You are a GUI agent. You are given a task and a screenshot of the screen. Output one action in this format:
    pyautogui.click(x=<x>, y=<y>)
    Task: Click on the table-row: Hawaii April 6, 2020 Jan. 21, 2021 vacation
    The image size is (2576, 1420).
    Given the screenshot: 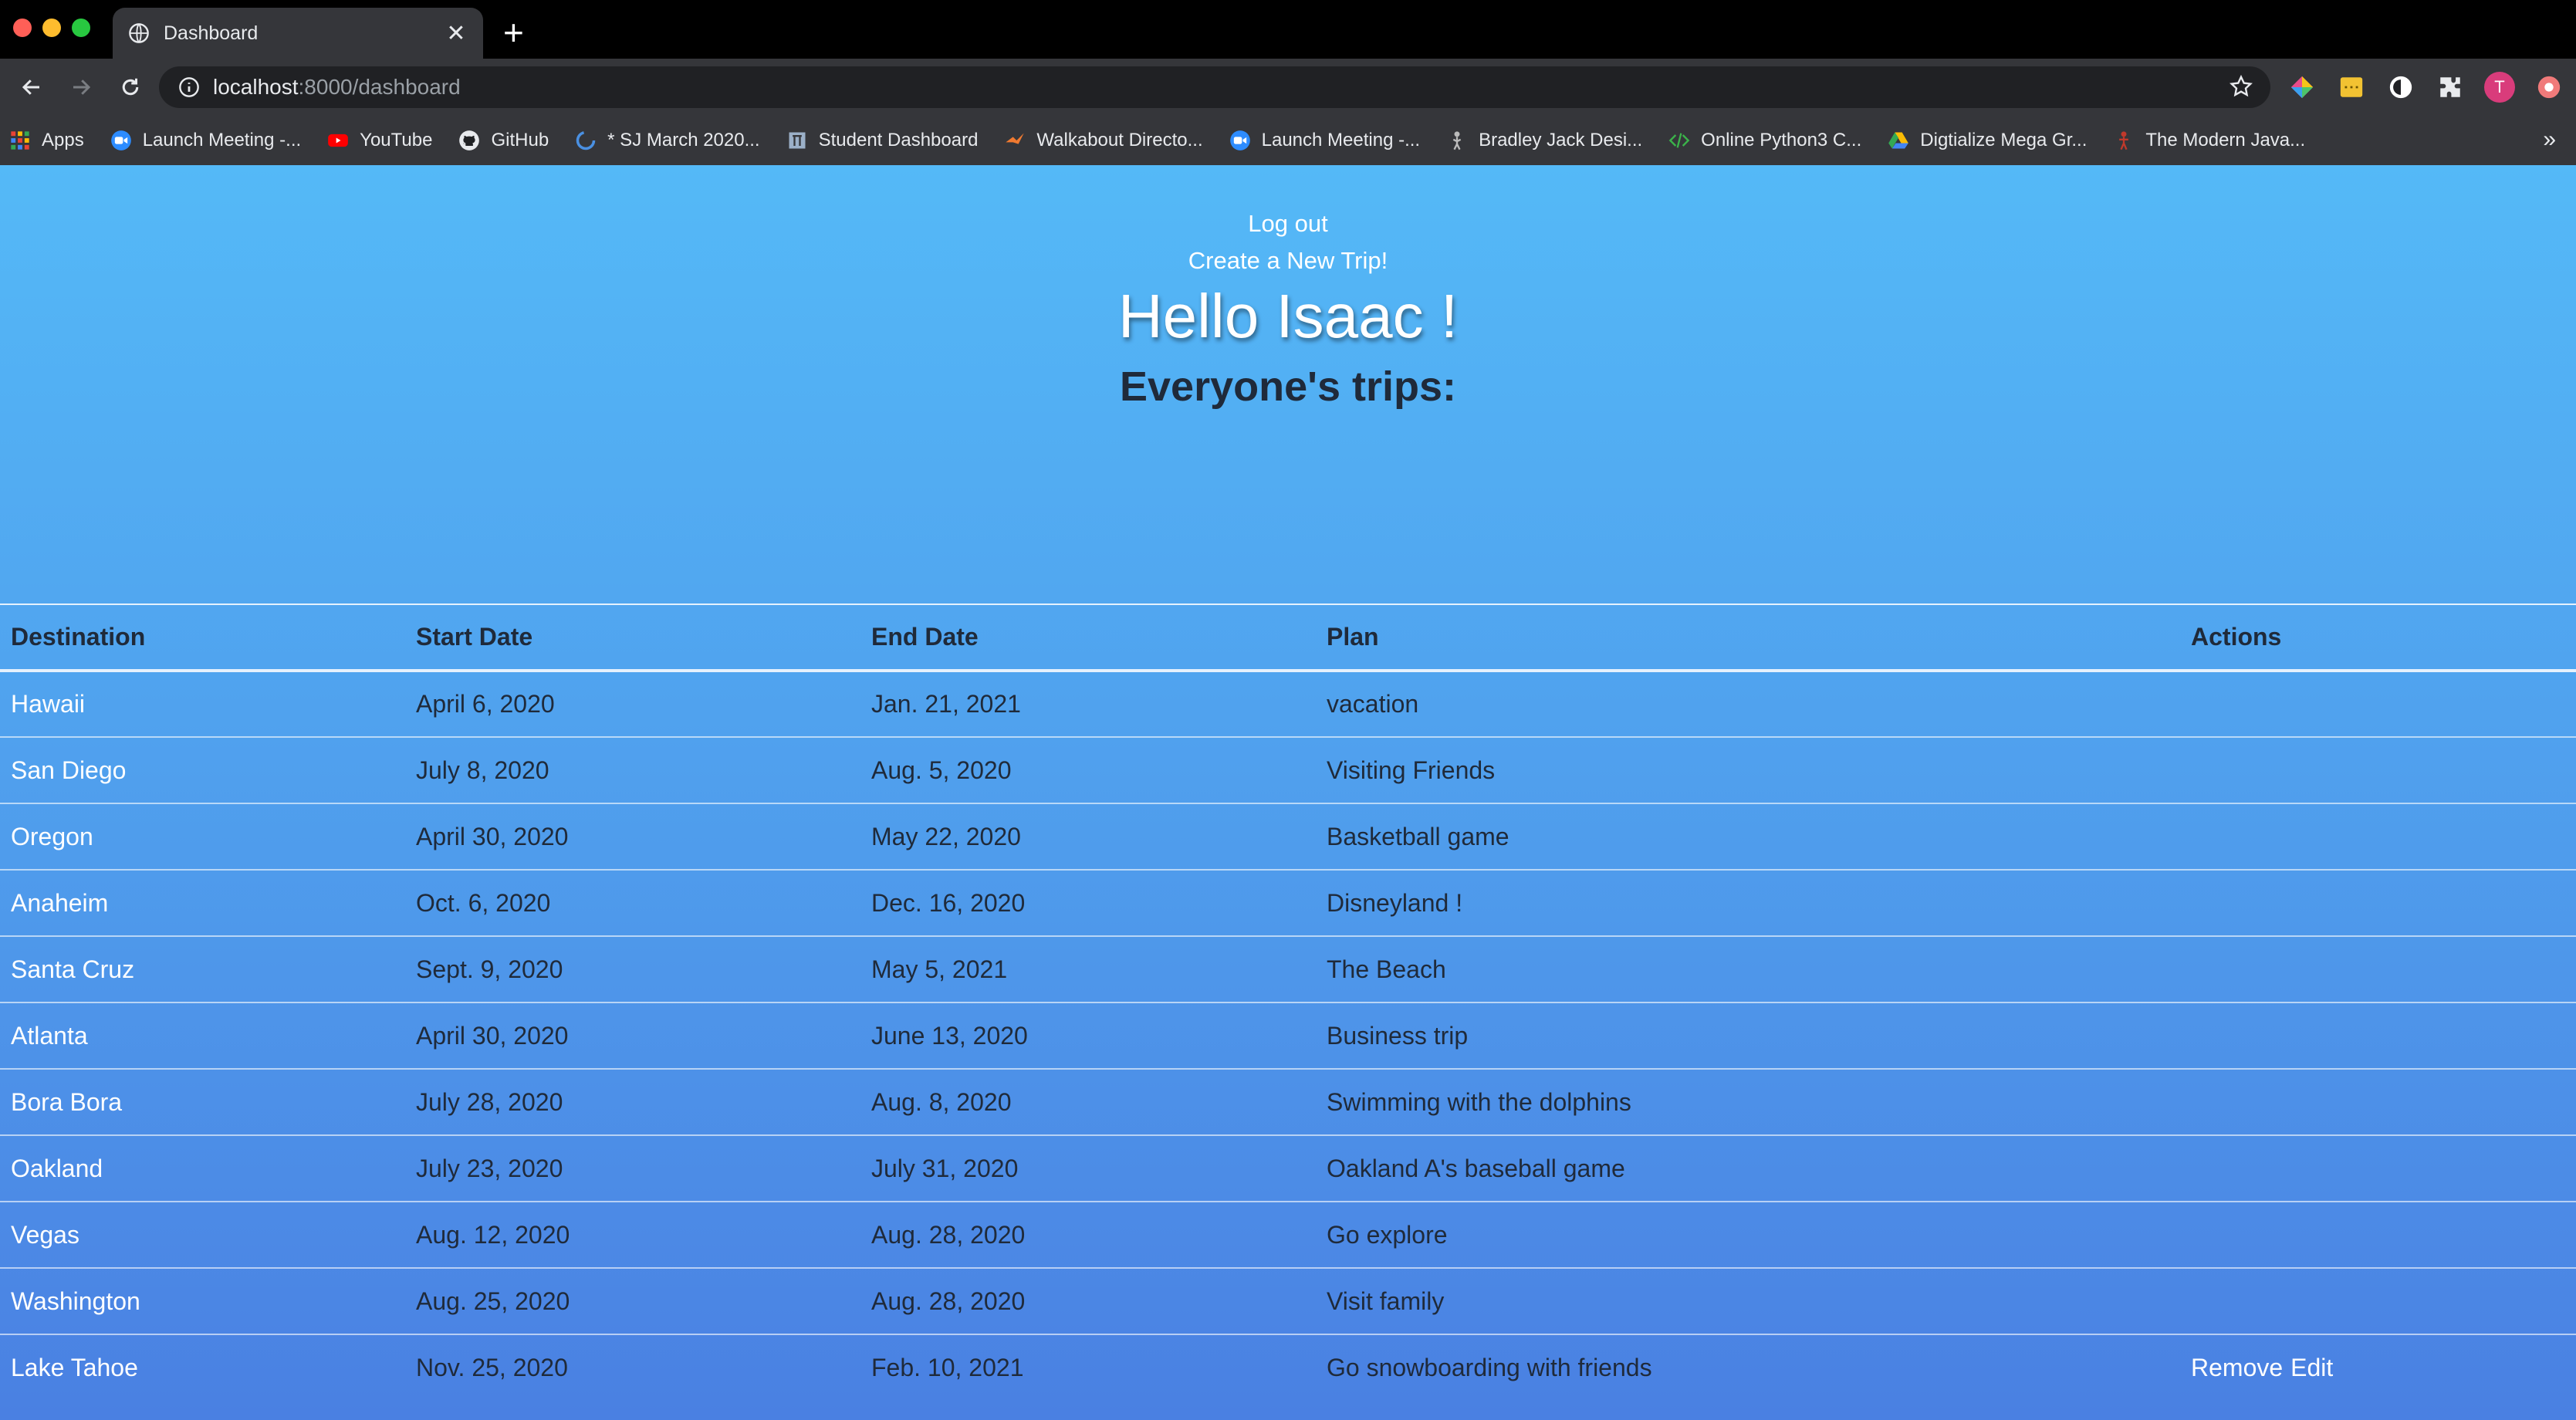 What is the action you would take?
    pyautogui.click(x=1288, y=704)
    